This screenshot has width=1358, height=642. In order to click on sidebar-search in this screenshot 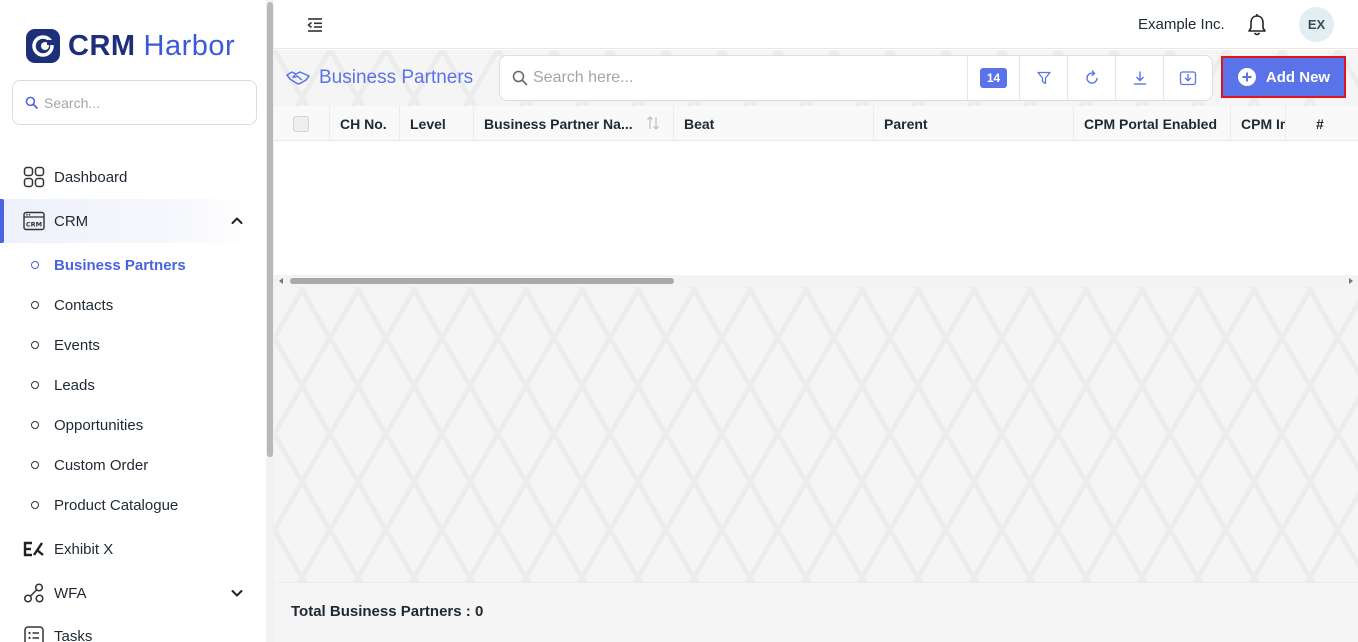, I will do `click(134, 102)`.